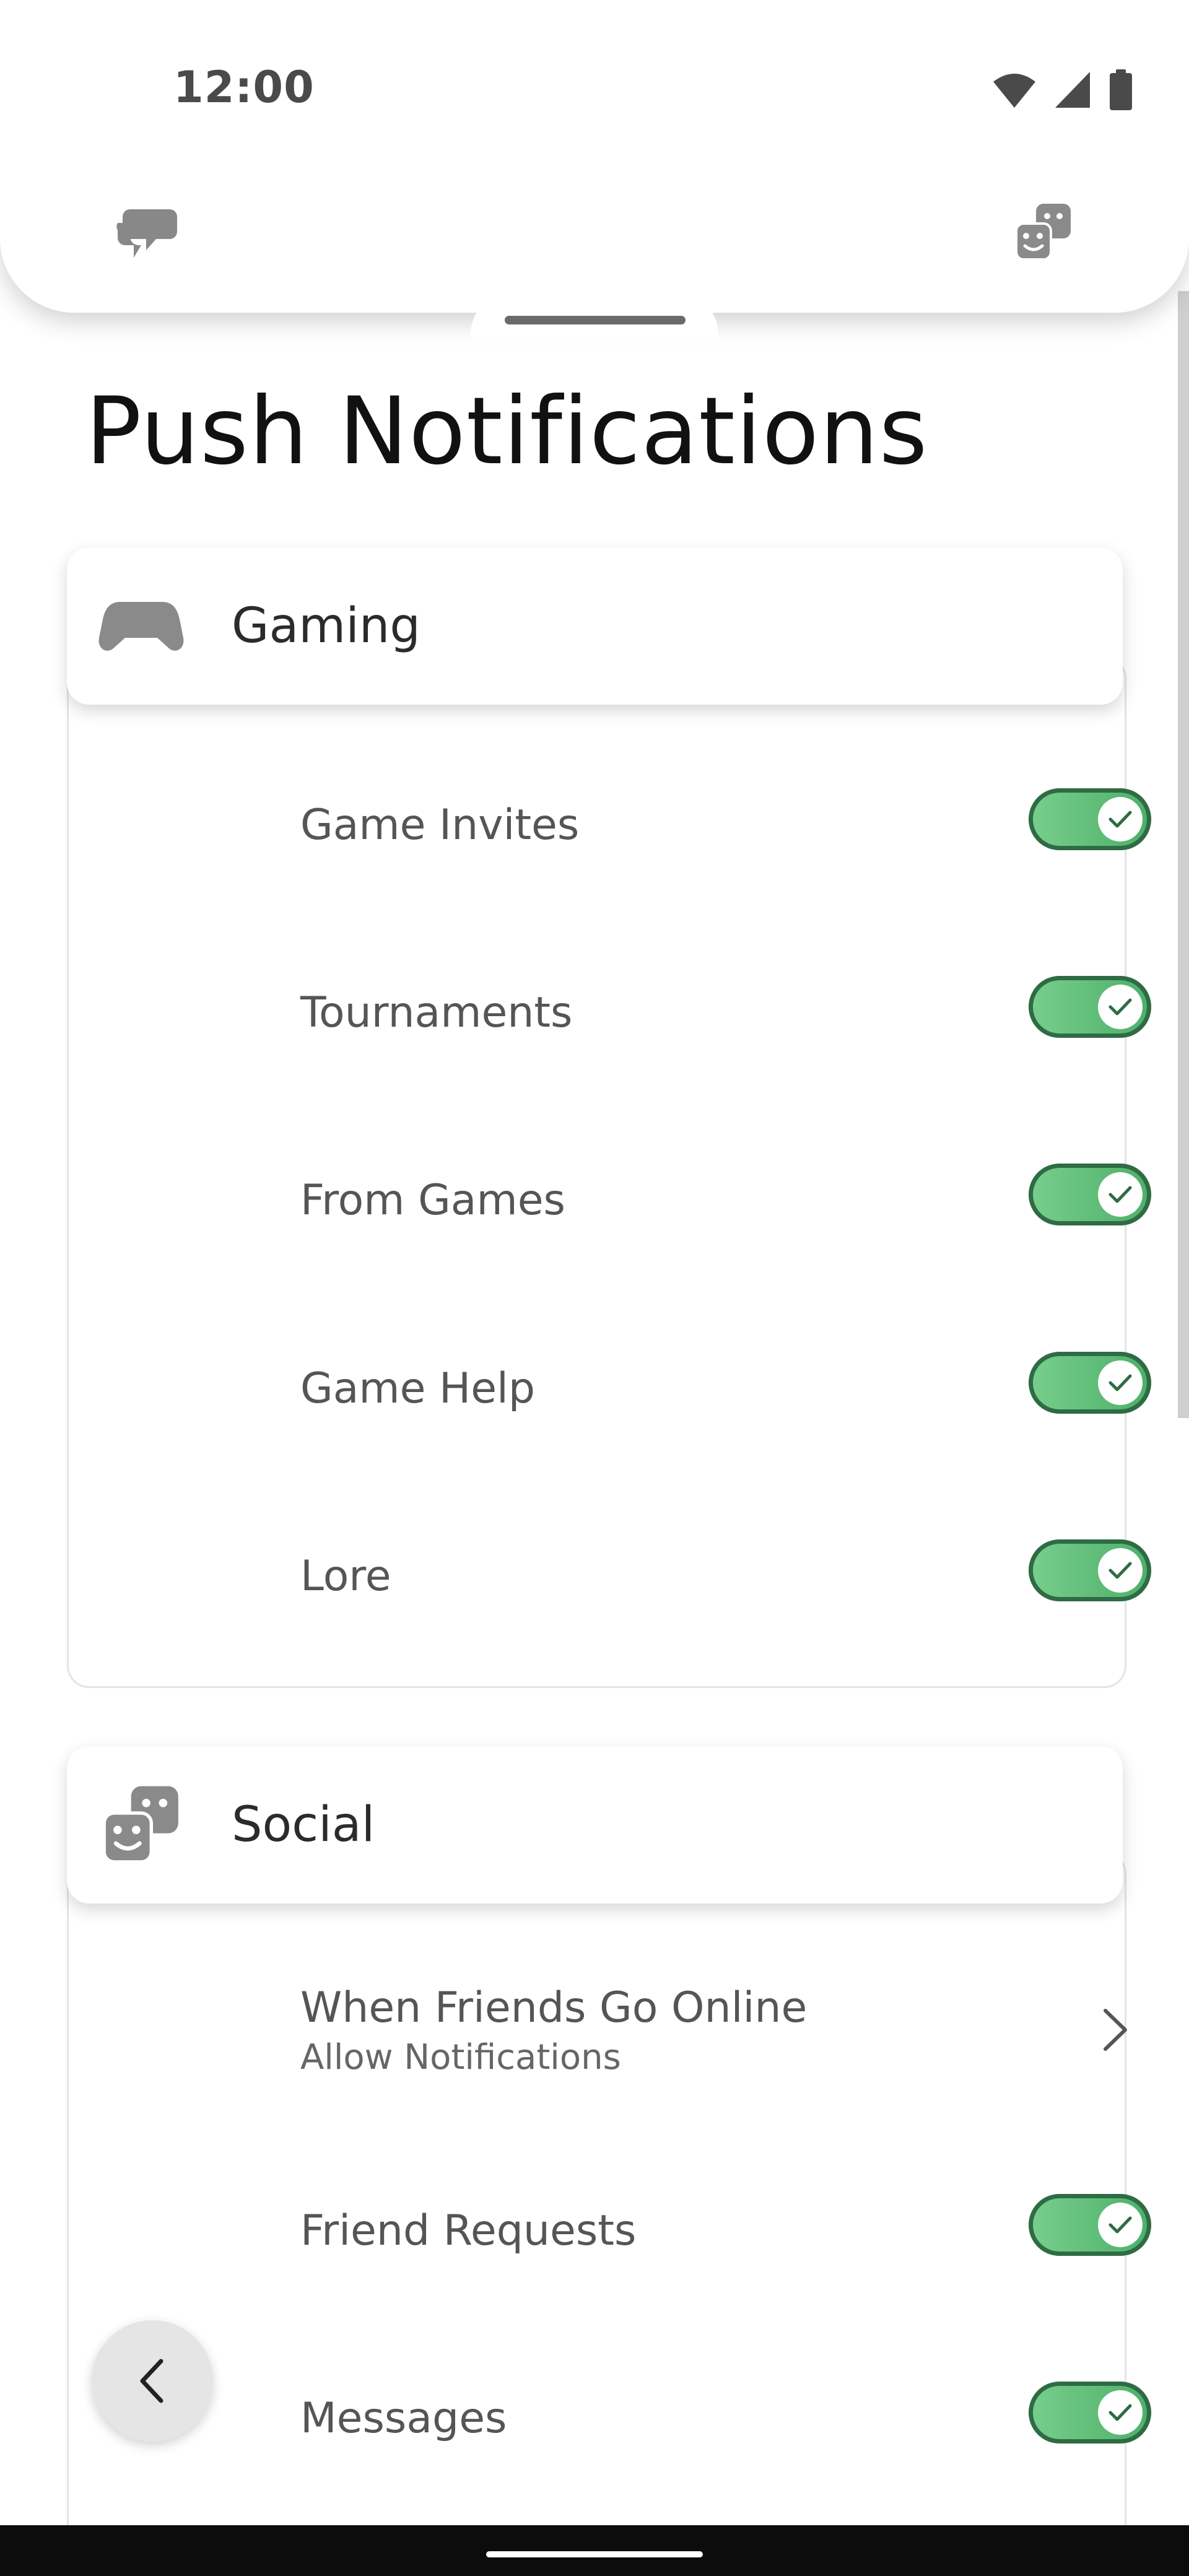  I want to click on friends-online-chevron, so click(1115, 2030).